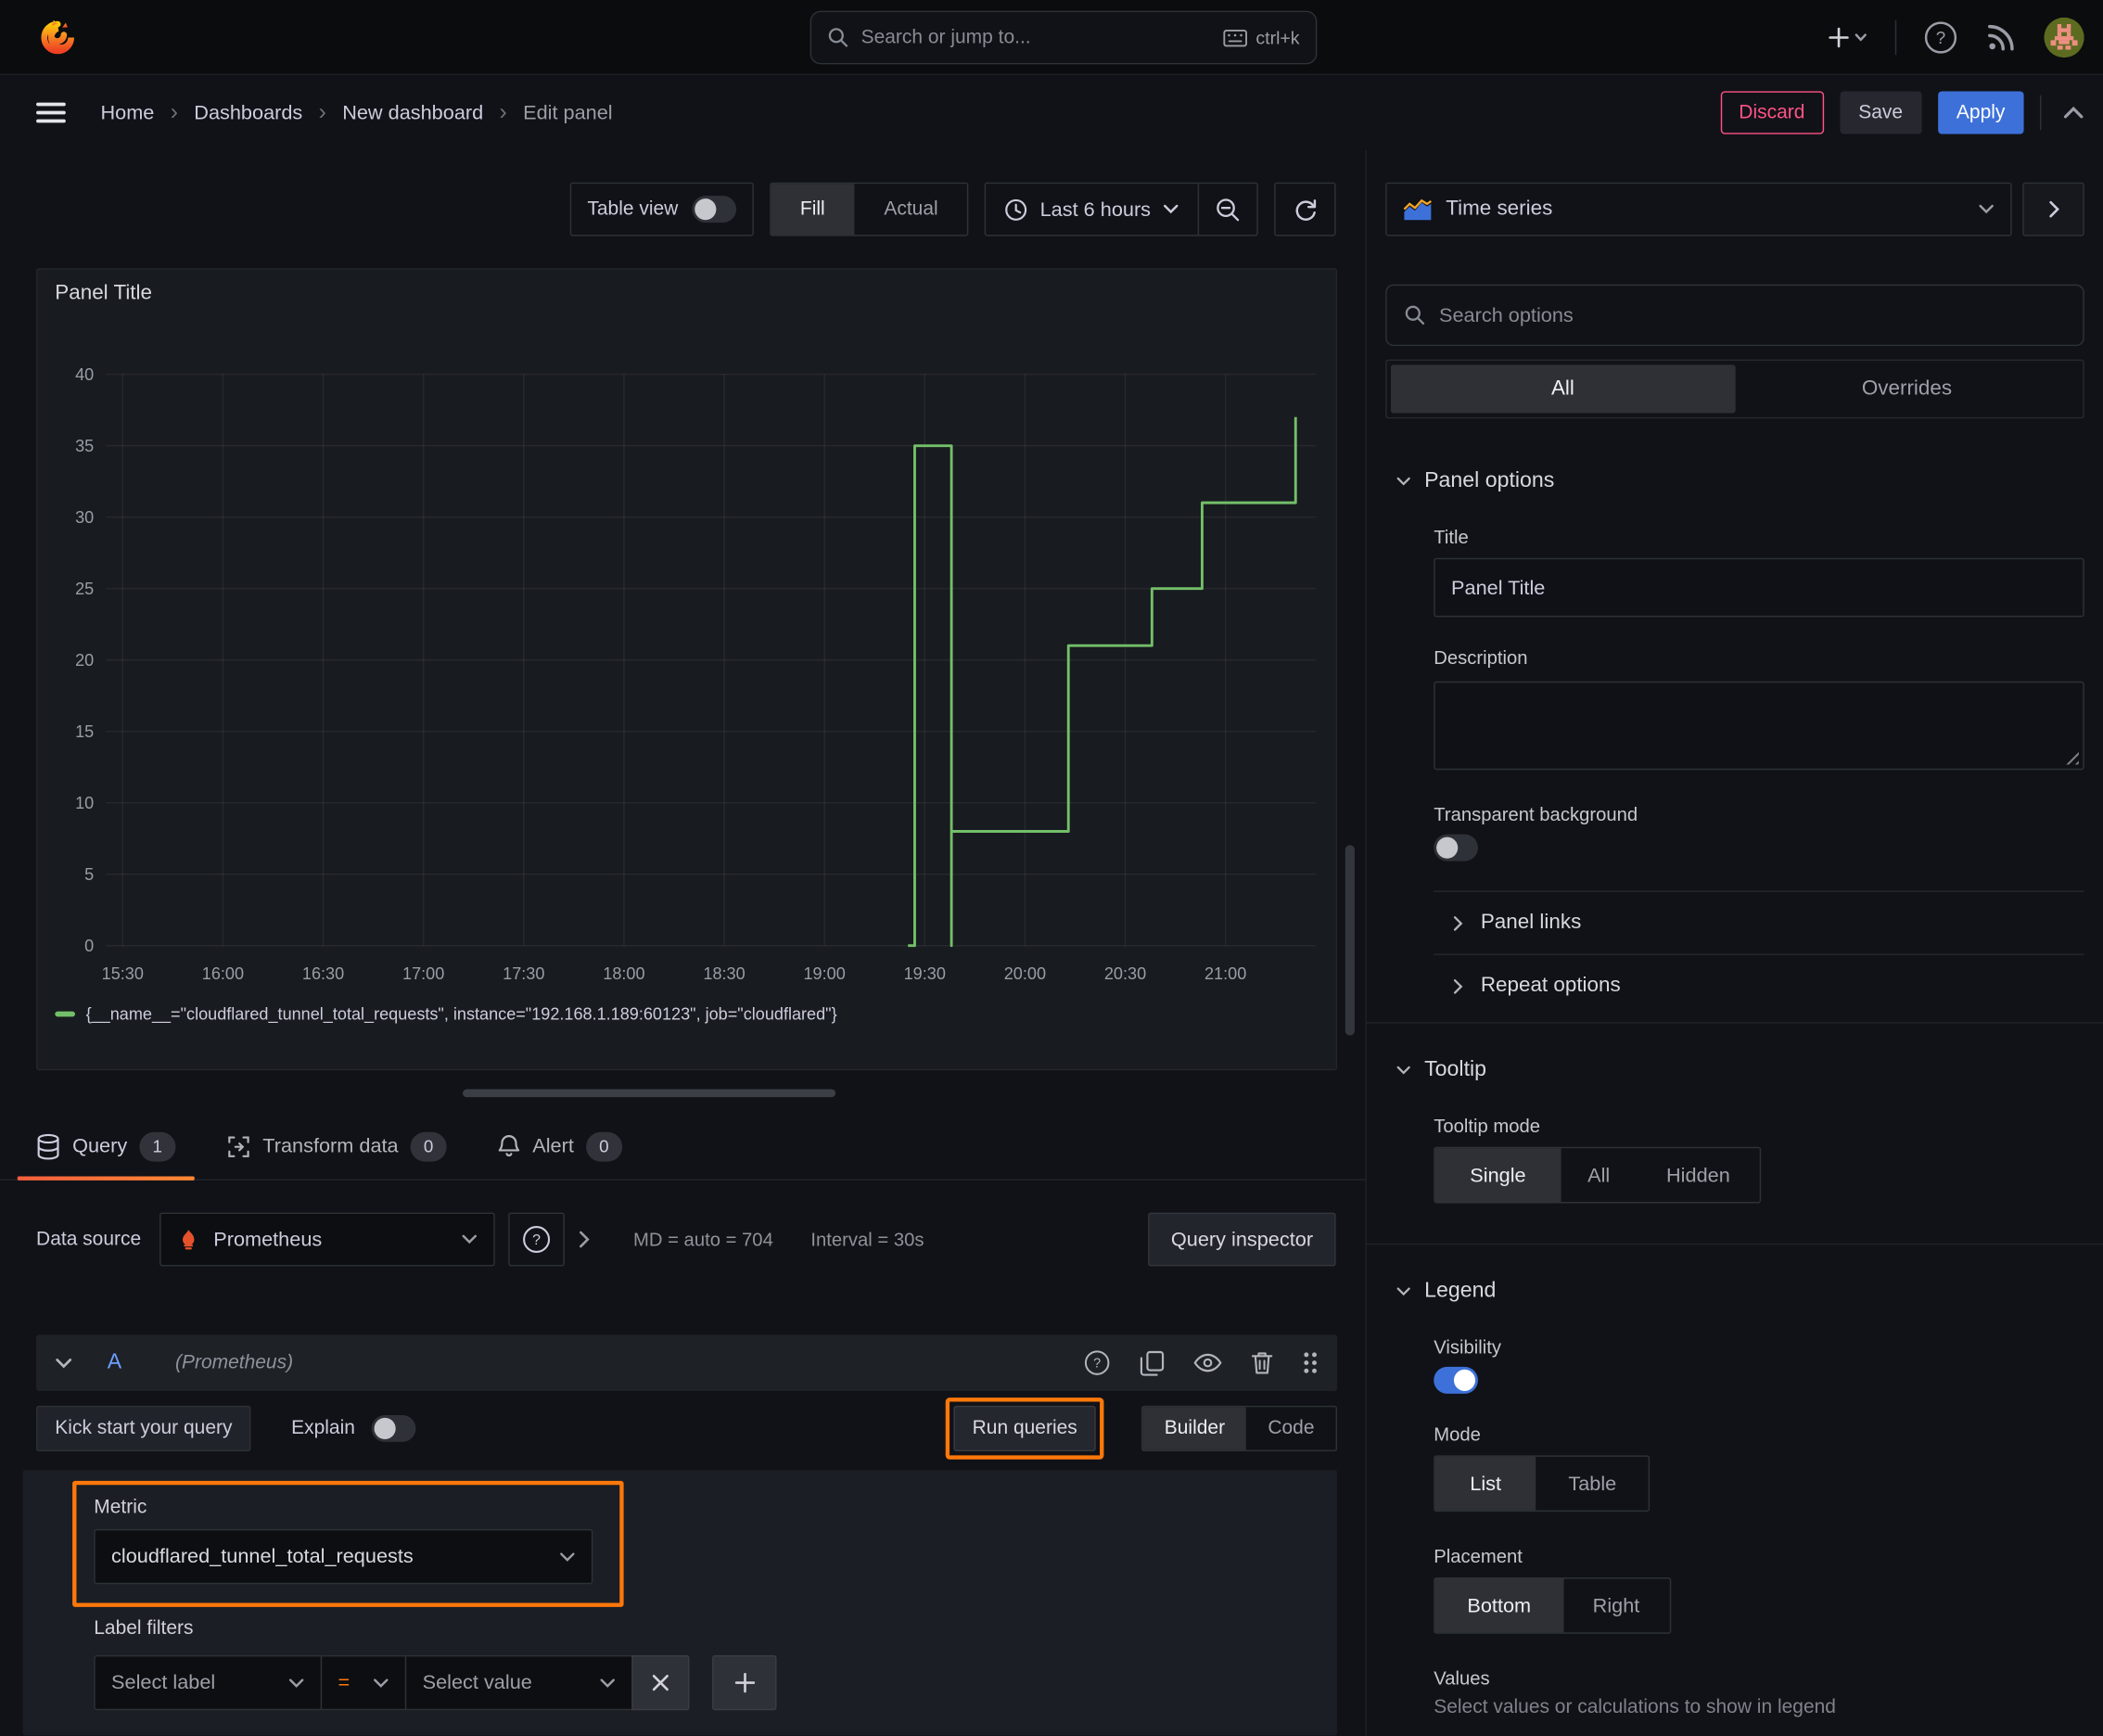  I want to click on remove-filter-button, so click(660, 1683).